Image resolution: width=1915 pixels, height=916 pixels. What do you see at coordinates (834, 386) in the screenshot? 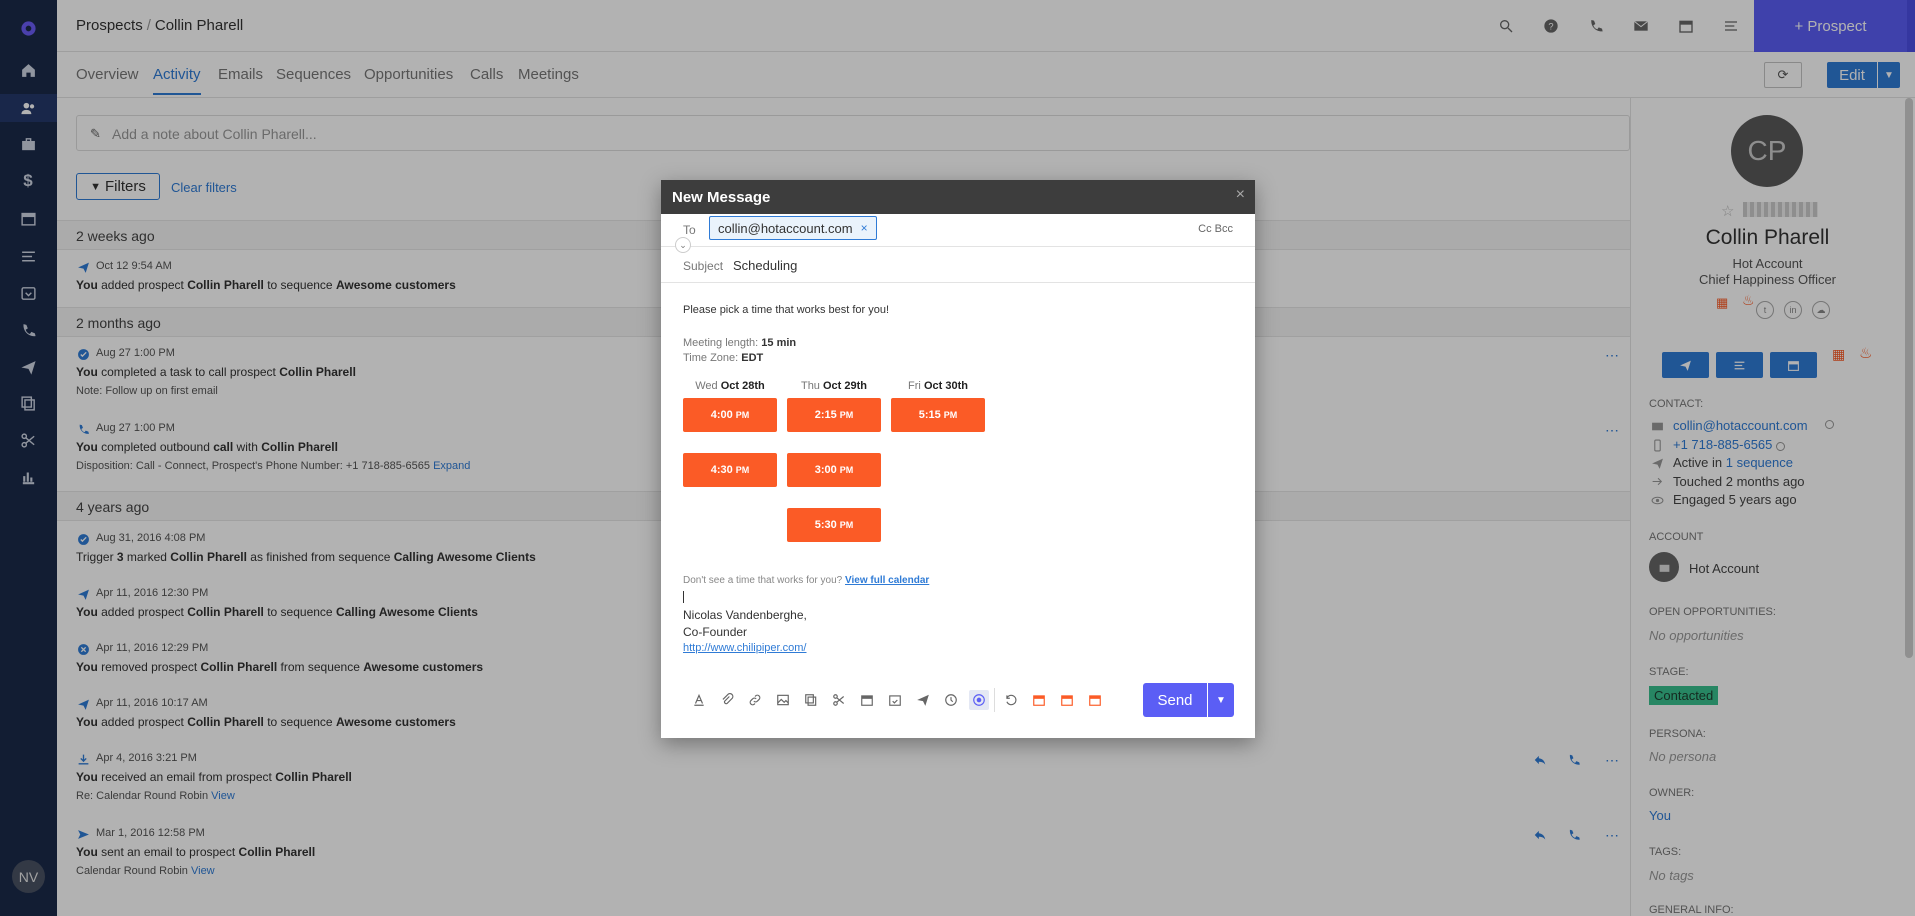
I see `day-header: Thu Oct 29th` at bounding box center [834, 386].